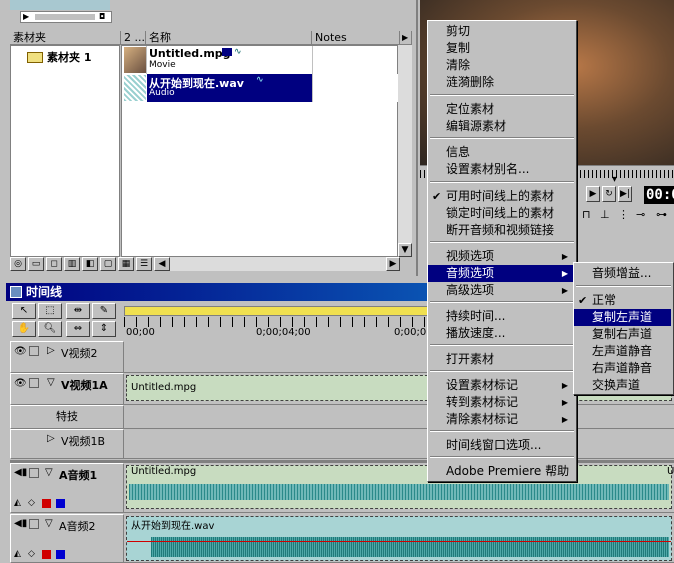  Describe the element at coordinates (625, 194) in the screenshot. I see `play-in-out-icon: ▶|` at that location.